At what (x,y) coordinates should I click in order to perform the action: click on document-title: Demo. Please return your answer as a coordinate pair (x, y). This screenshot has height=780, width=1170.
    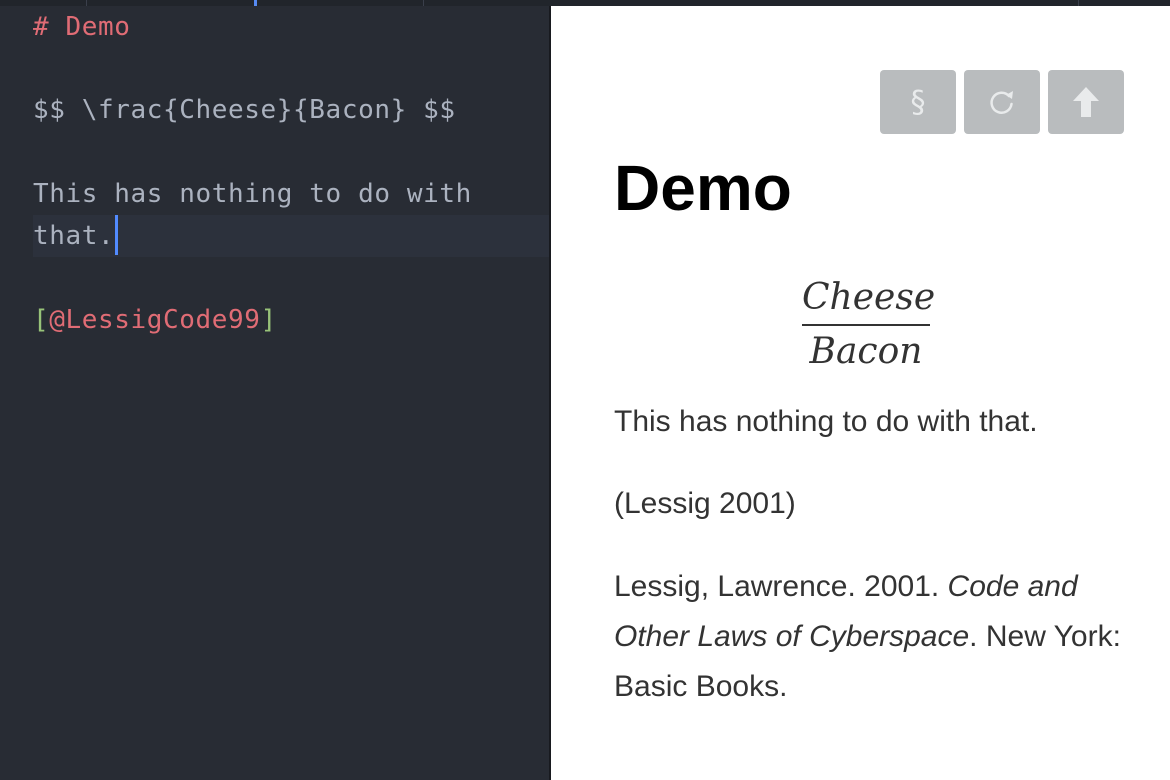
    Looking at the image, I should click on (703, 188).